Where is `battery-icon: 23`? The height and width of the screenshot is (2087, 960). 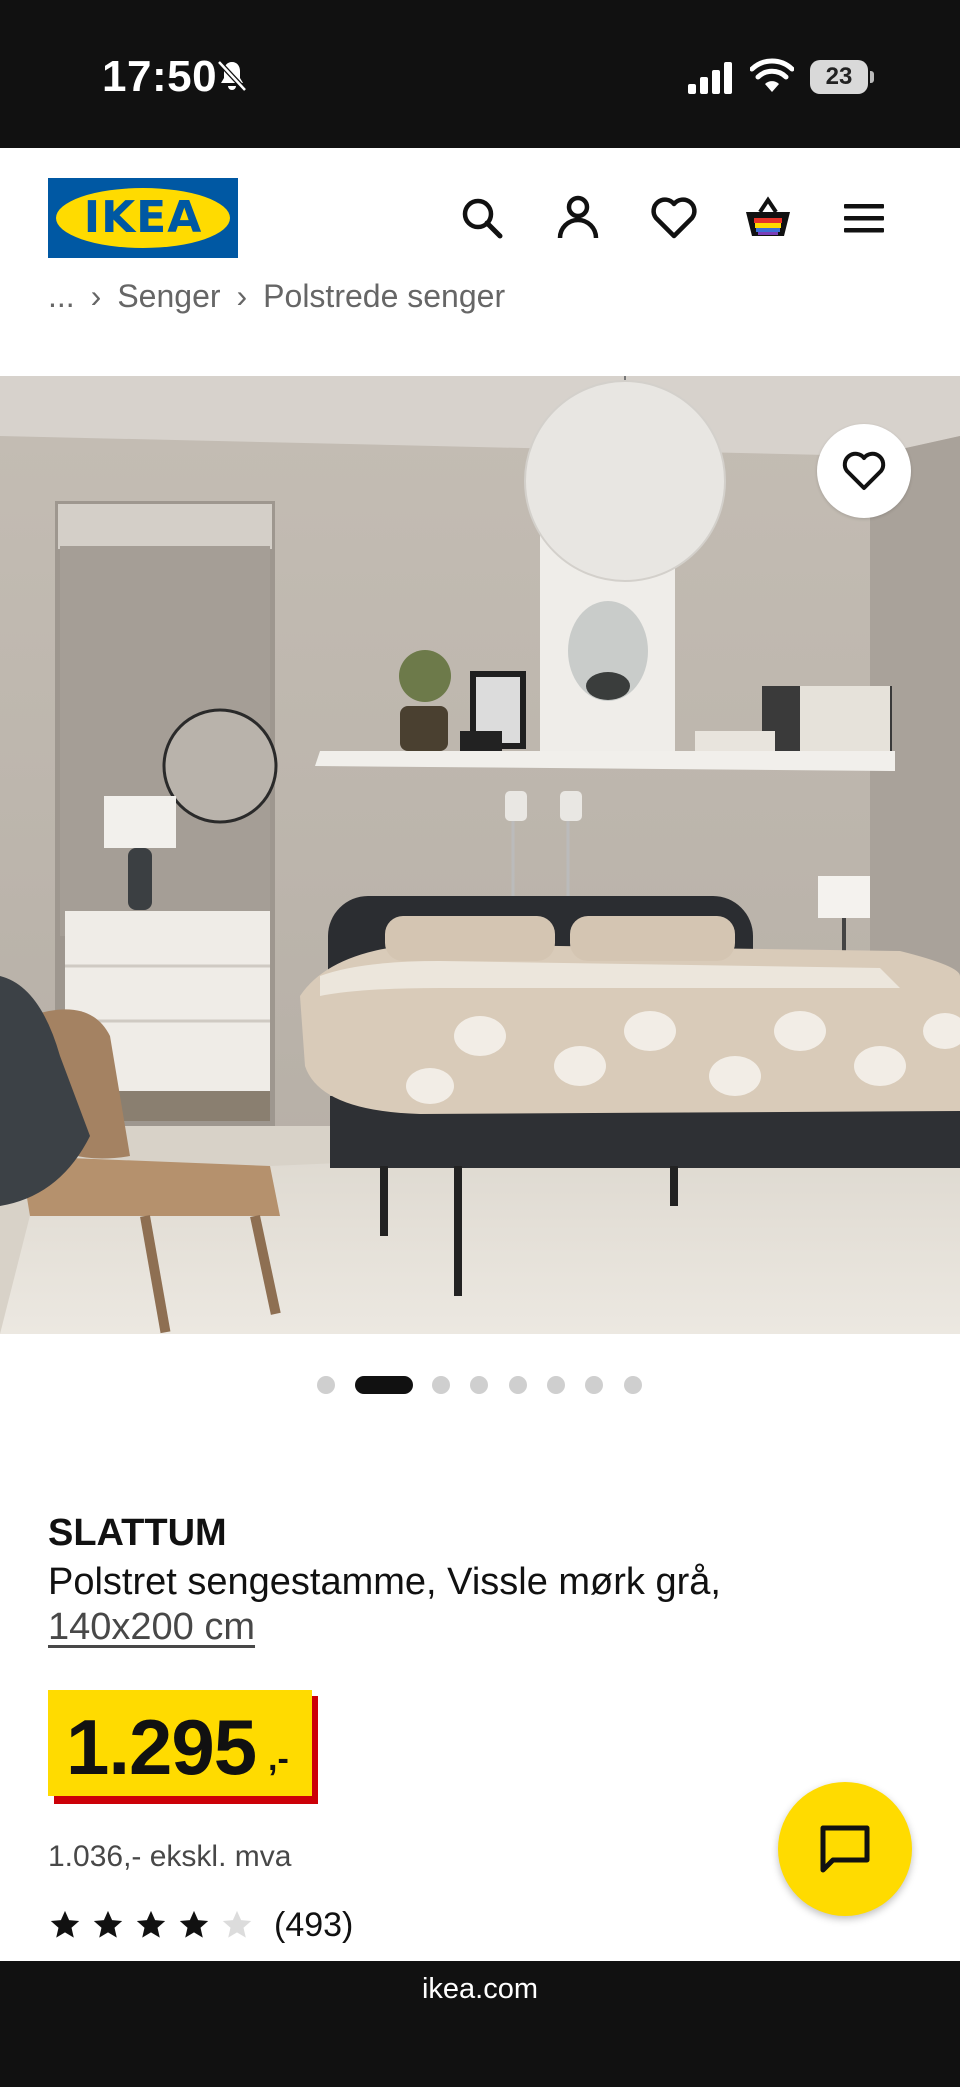
battery-icon: 23 is located at coordinates (842, 77).